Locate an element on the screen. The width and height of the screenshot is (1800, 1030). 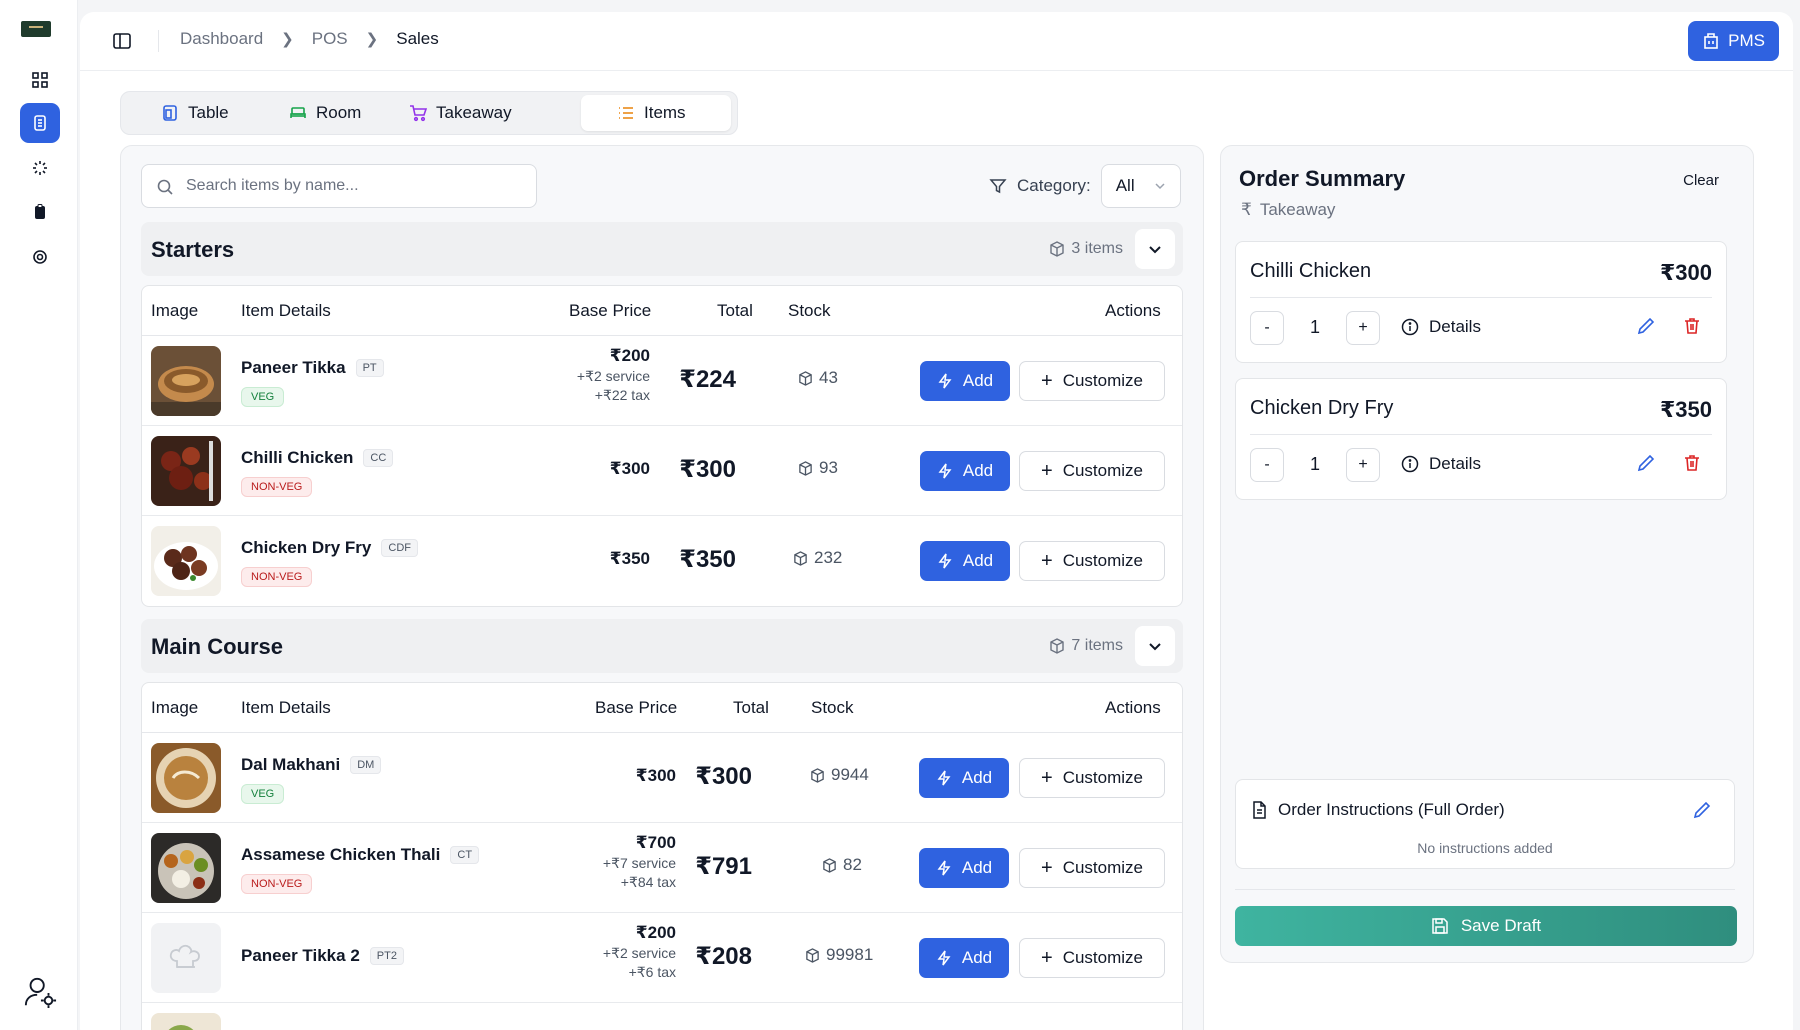
total-price: ₹208 is located at coordinates (723, 956).